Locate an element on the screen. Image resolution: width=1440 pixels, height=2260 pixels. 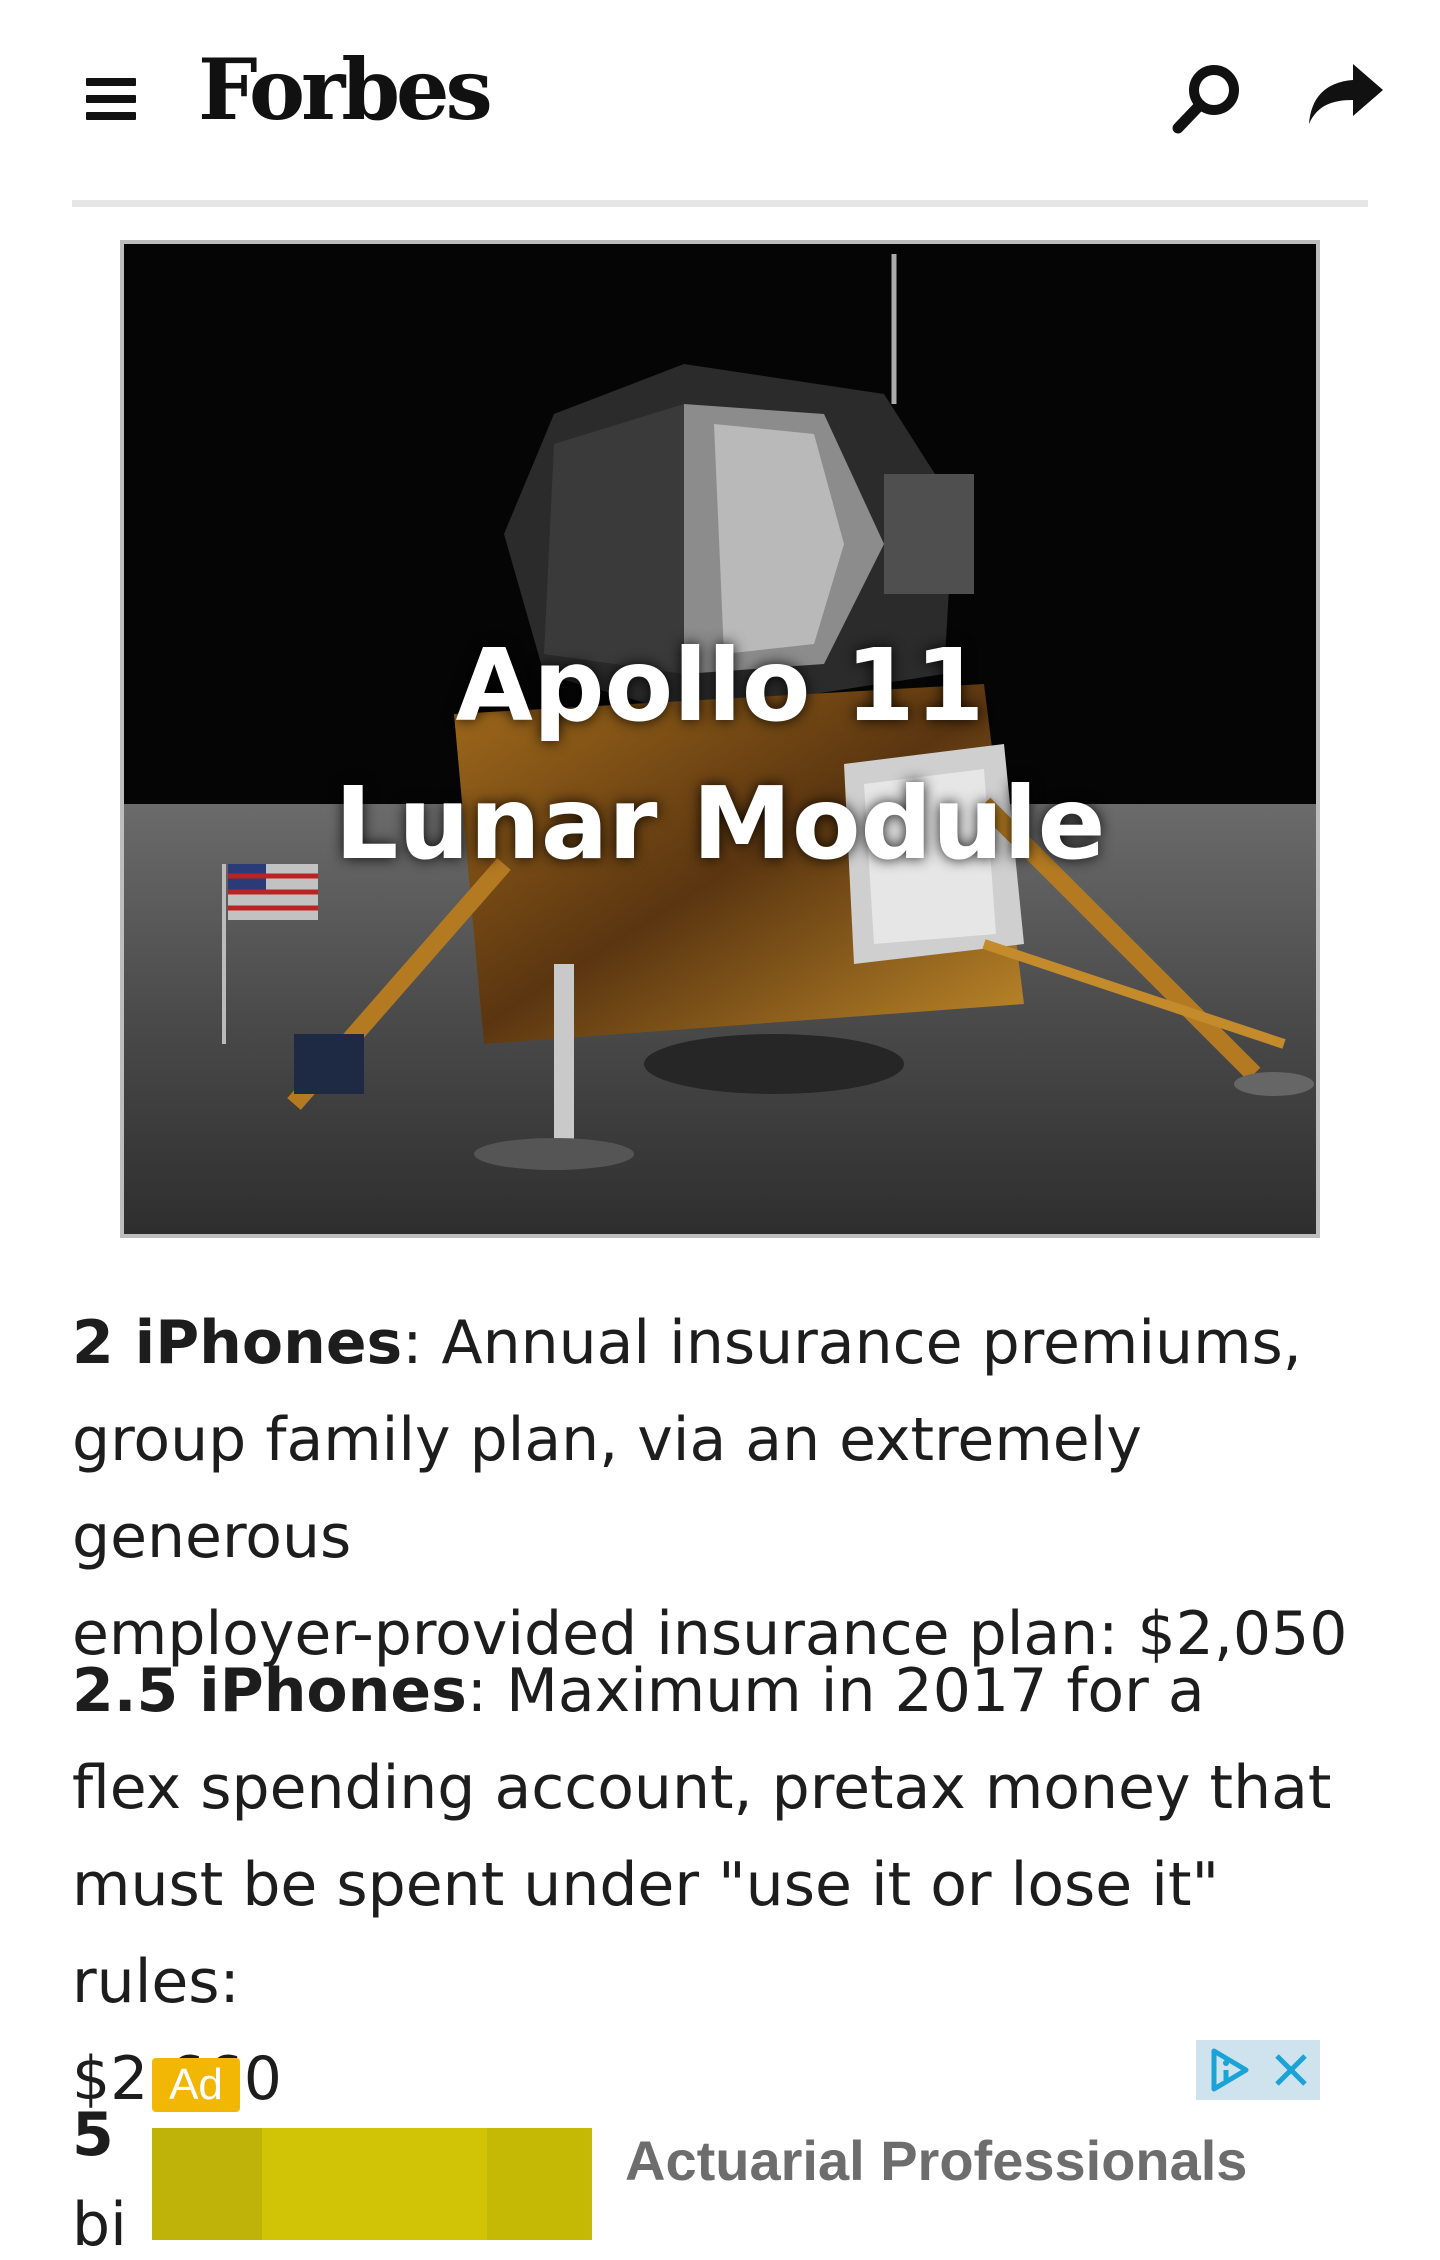
forbes-logo: Forbes is located at coordinates (345, 90).